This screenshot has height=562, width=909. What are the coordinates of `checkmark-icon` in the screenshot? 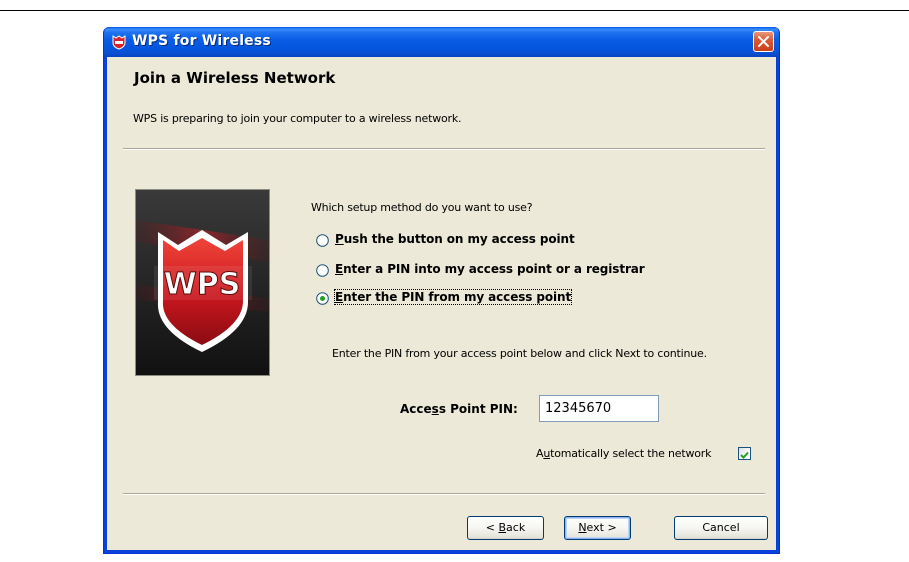 It's located at (744, 455).